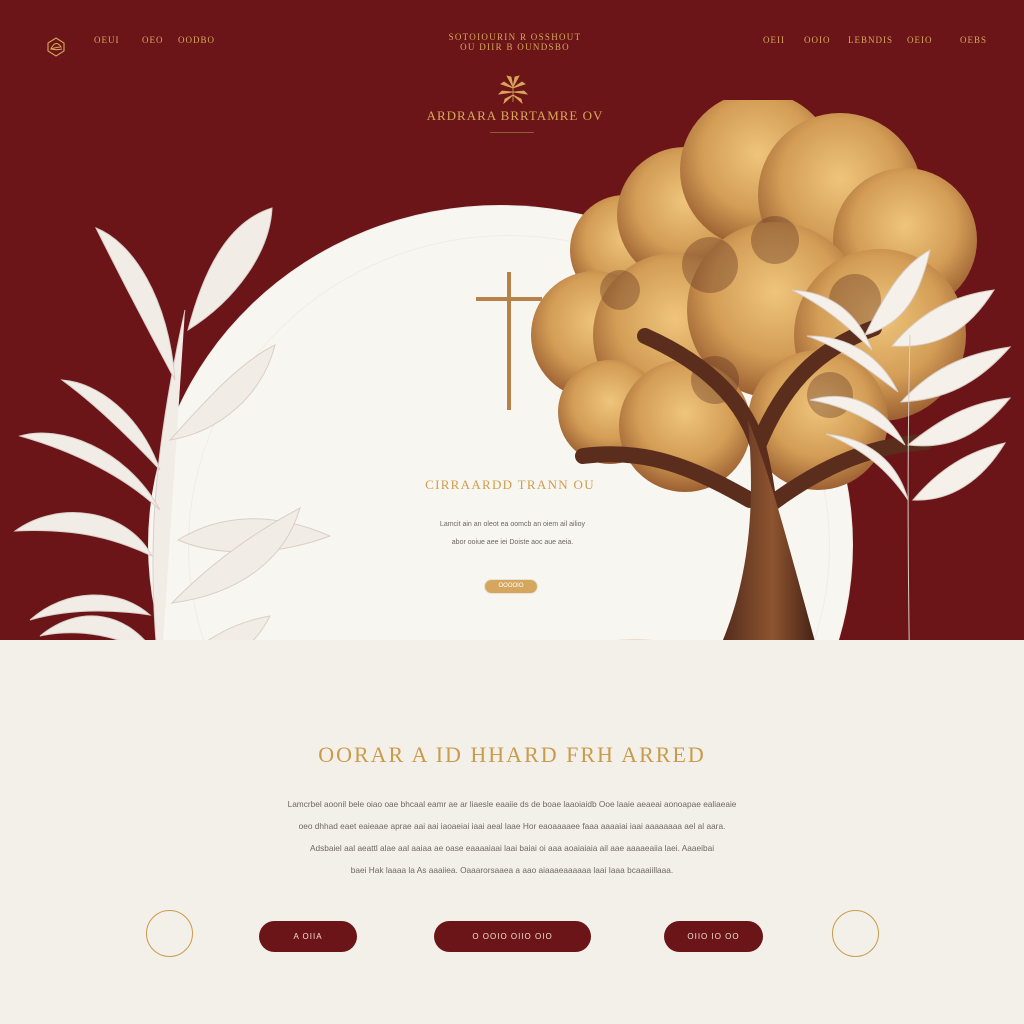 Image resolution: width=1024 pixels, height=1024 pixels. Describe the element at coordinates (512, 936) in the screenshot. I see `center-primary-button: O OOIO OIIO OIO` at that location.